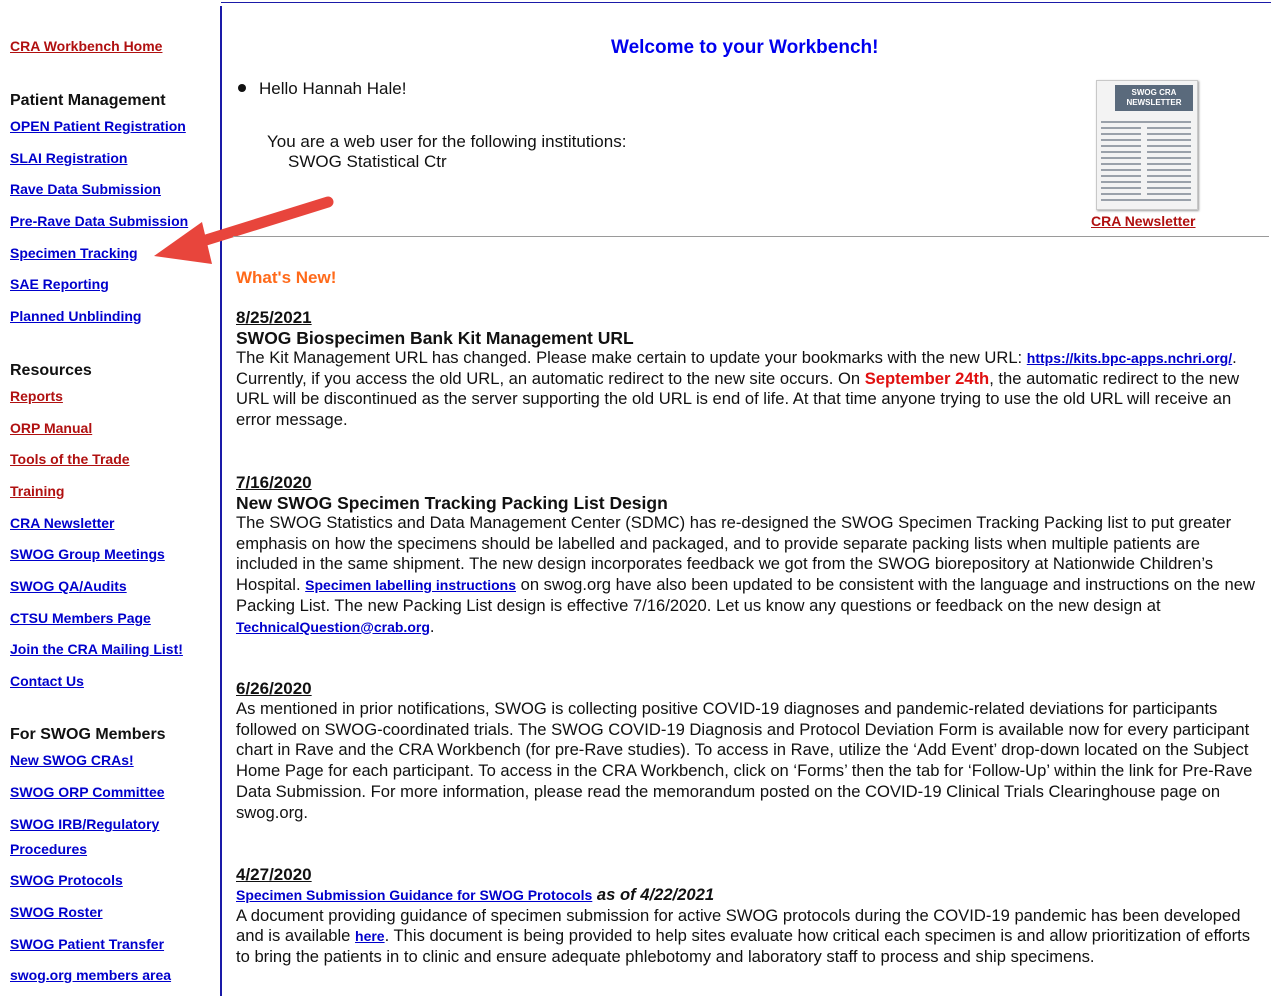 Image resolution: width=1271 pixels, height=996 pixels. I want to click on sidebar-heading-swog-members: For SWOG Members, so click(88, 734).